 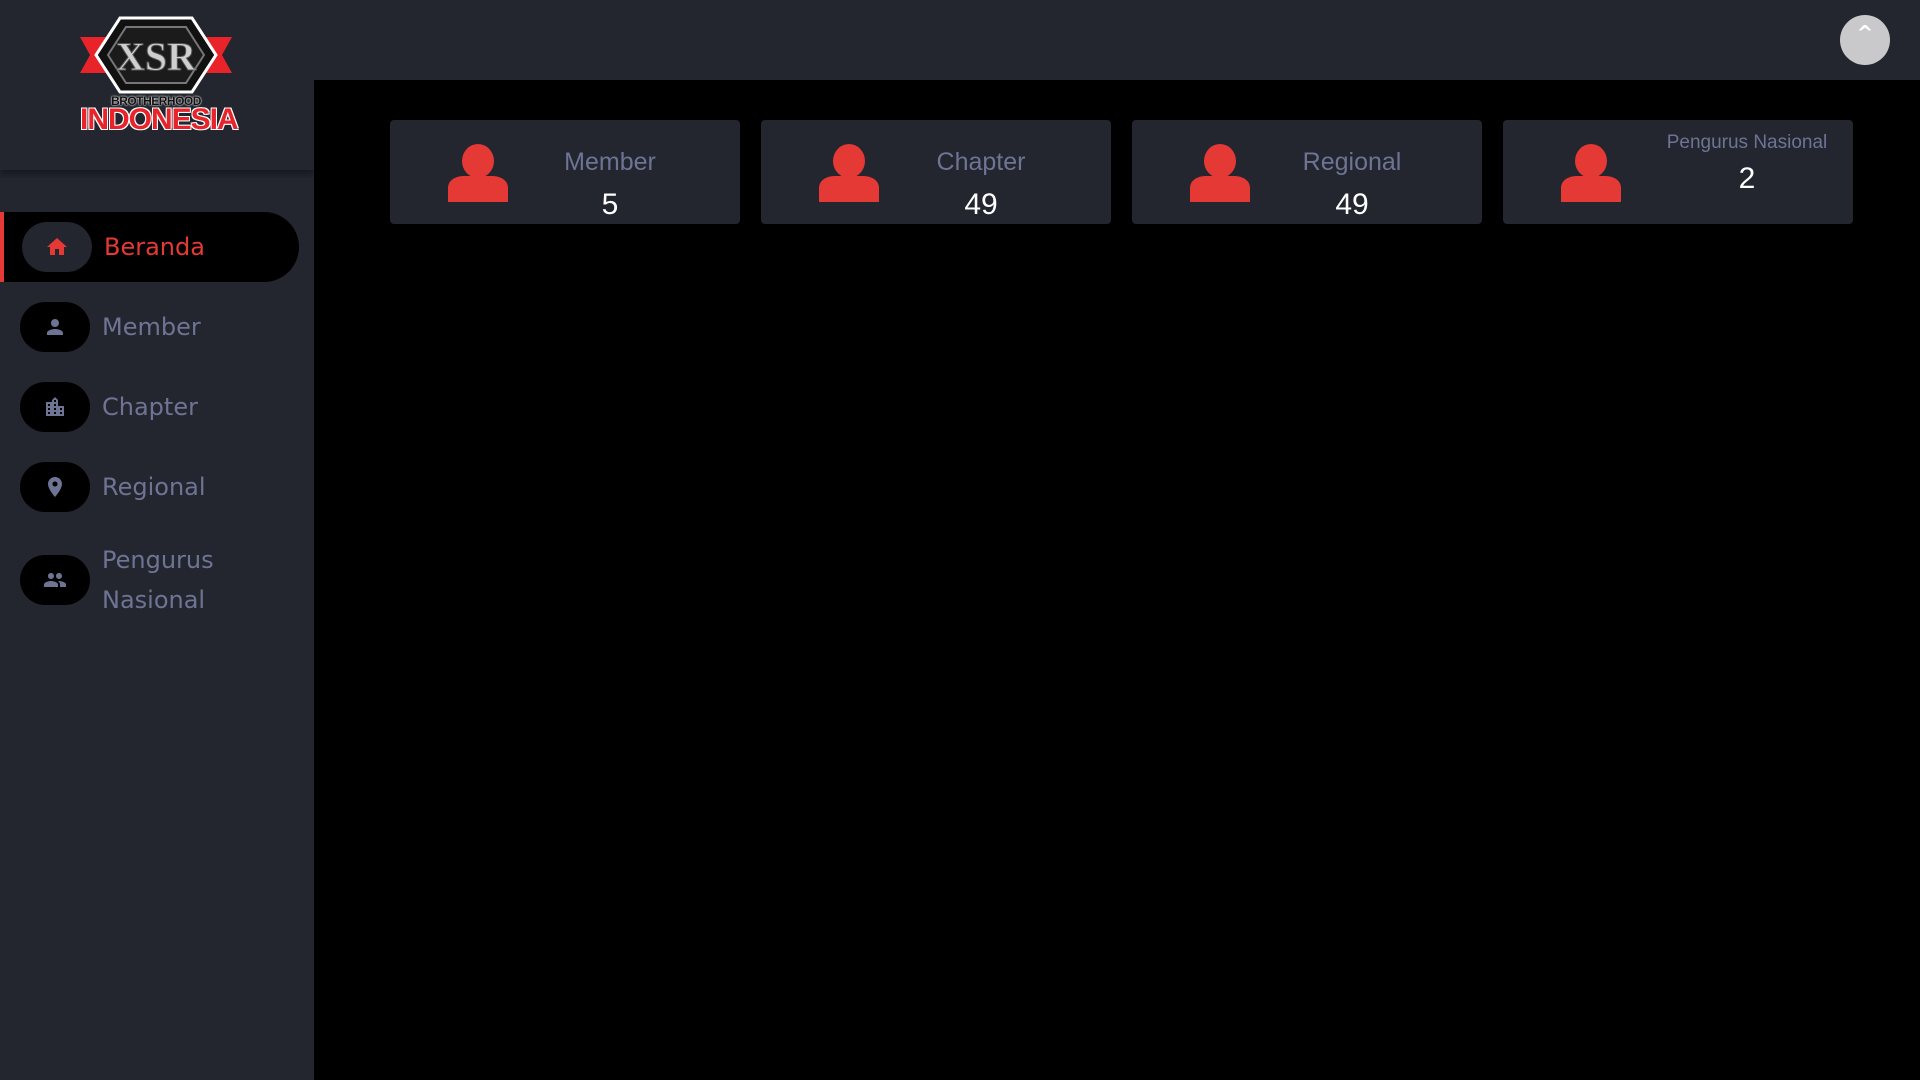 What do you see at coordinates (610, 162) in the screenshot?
I see `stat-title: Member` at bounding box center [610, 162].